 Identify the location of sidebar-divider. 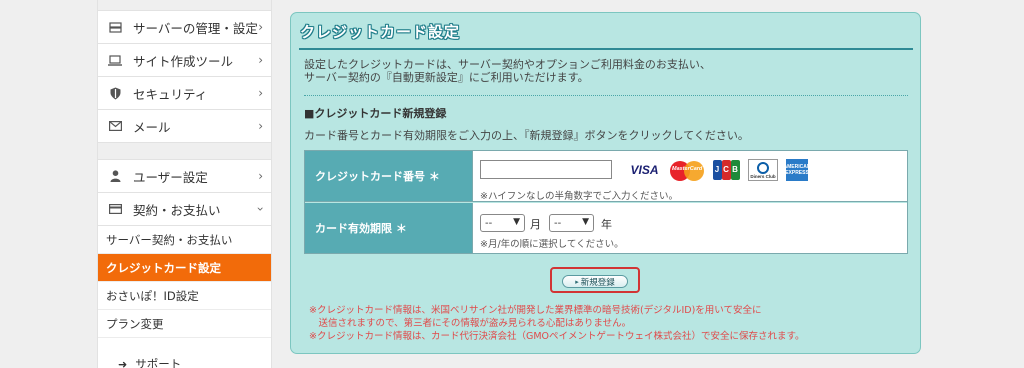
(184, 151).